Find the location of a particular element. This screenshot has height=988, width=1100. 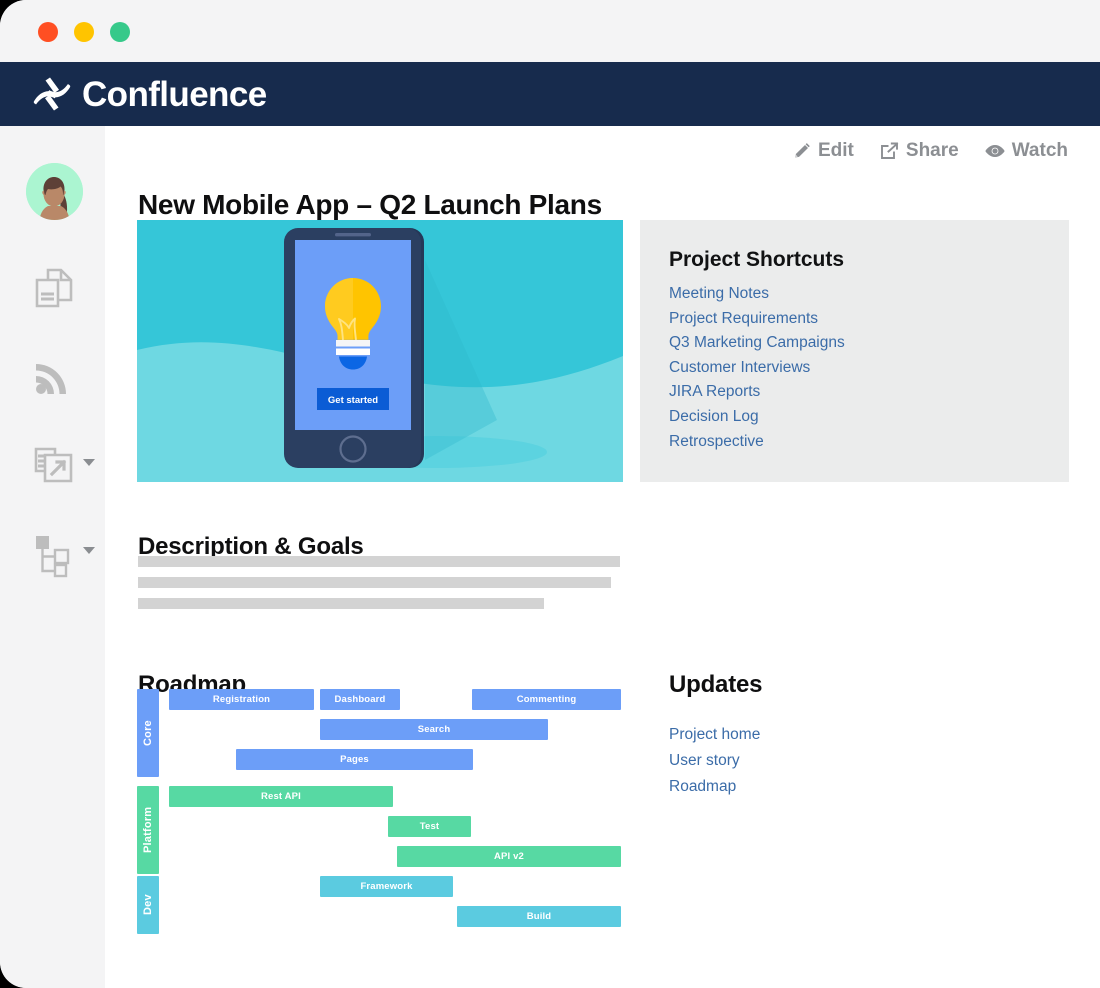

roadmap-bar: Rest API is located at coordinates (281, 796).